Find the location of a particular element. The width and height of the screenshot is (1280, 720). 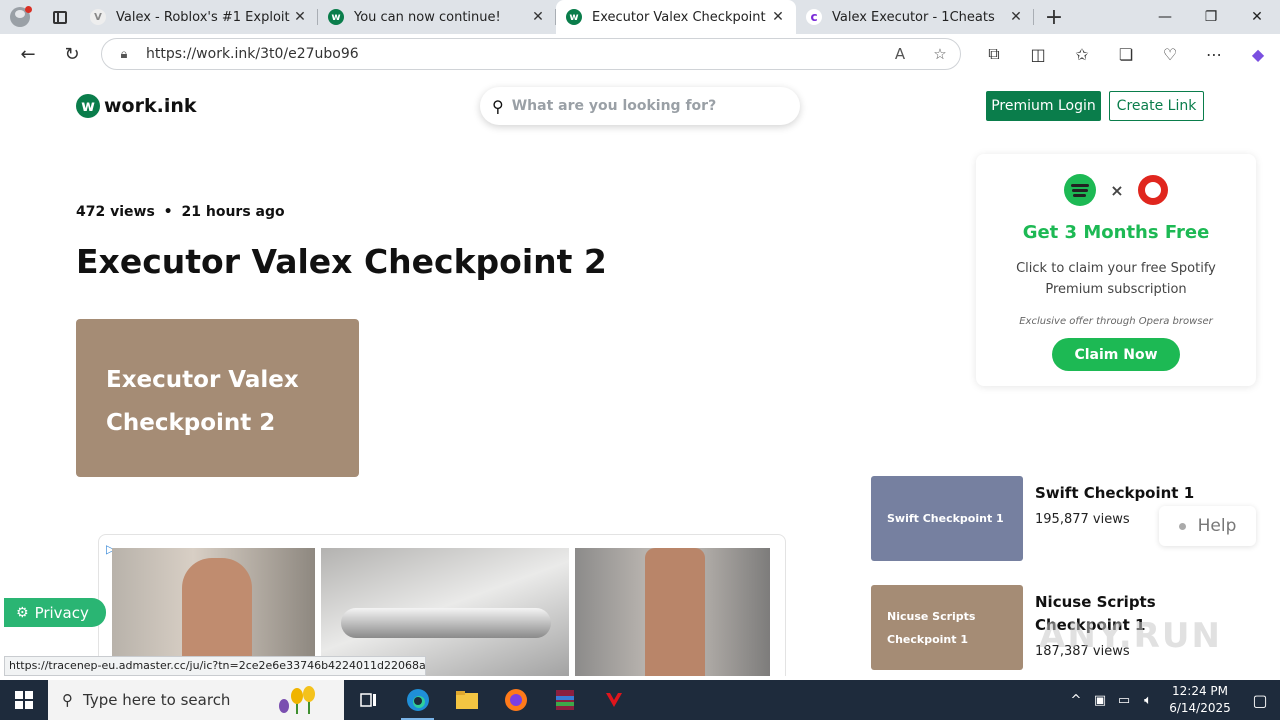

ad-image-legs is located at coordinates (672, 612).